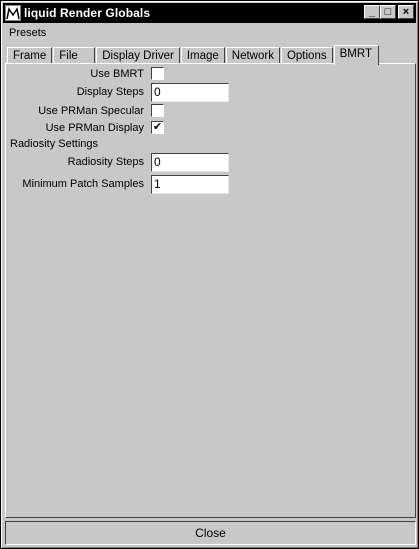  What do you see at coordinates (91, 111) in the screenshot?
I see `use-prman-specular-label: Use PRMan Specular` at bounding box center [91, 111].